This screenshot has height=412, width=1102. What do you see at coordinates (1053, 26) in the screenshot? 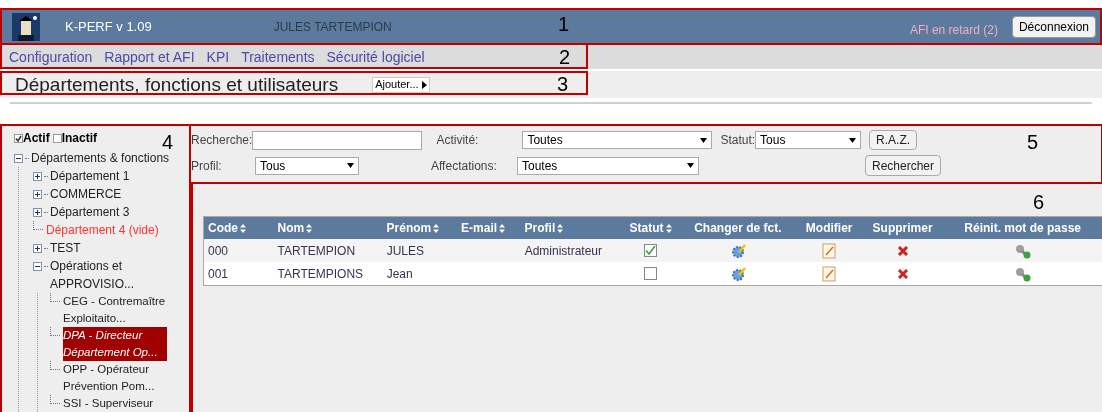
I see `logout-button: Déconnexion` at bounding box center [1053, 26].